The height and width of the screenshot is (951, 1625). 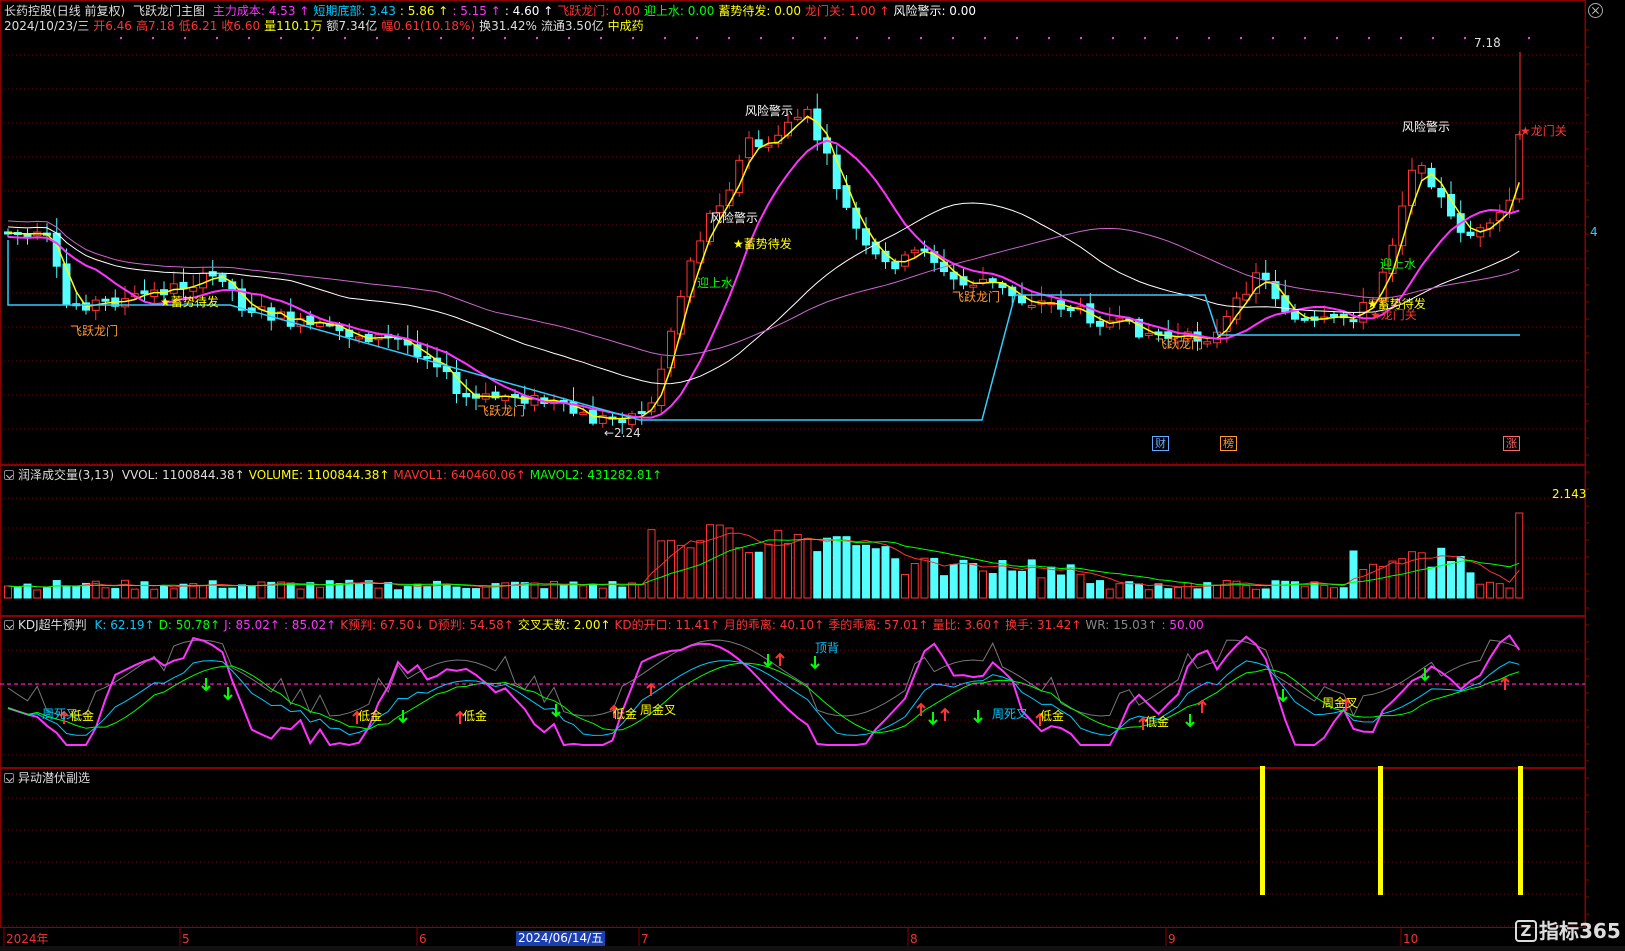 What do you see at coordinates (1594, 232) in the screenshot?
I see `current-price-marker: 4` at bounding box center [1594, 232].